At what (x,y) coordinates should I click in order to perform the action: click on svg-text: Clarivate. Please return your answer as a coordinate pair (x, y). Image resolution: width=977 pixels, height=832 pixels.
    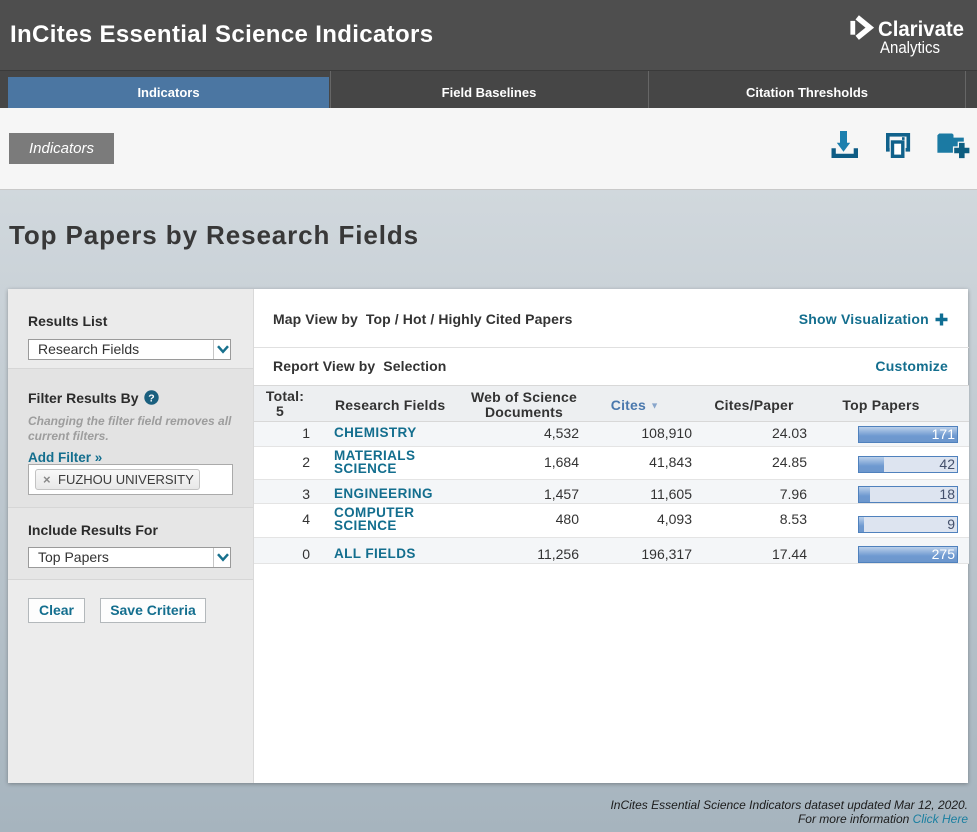
    Looking at the image, I should click on (921, 29).